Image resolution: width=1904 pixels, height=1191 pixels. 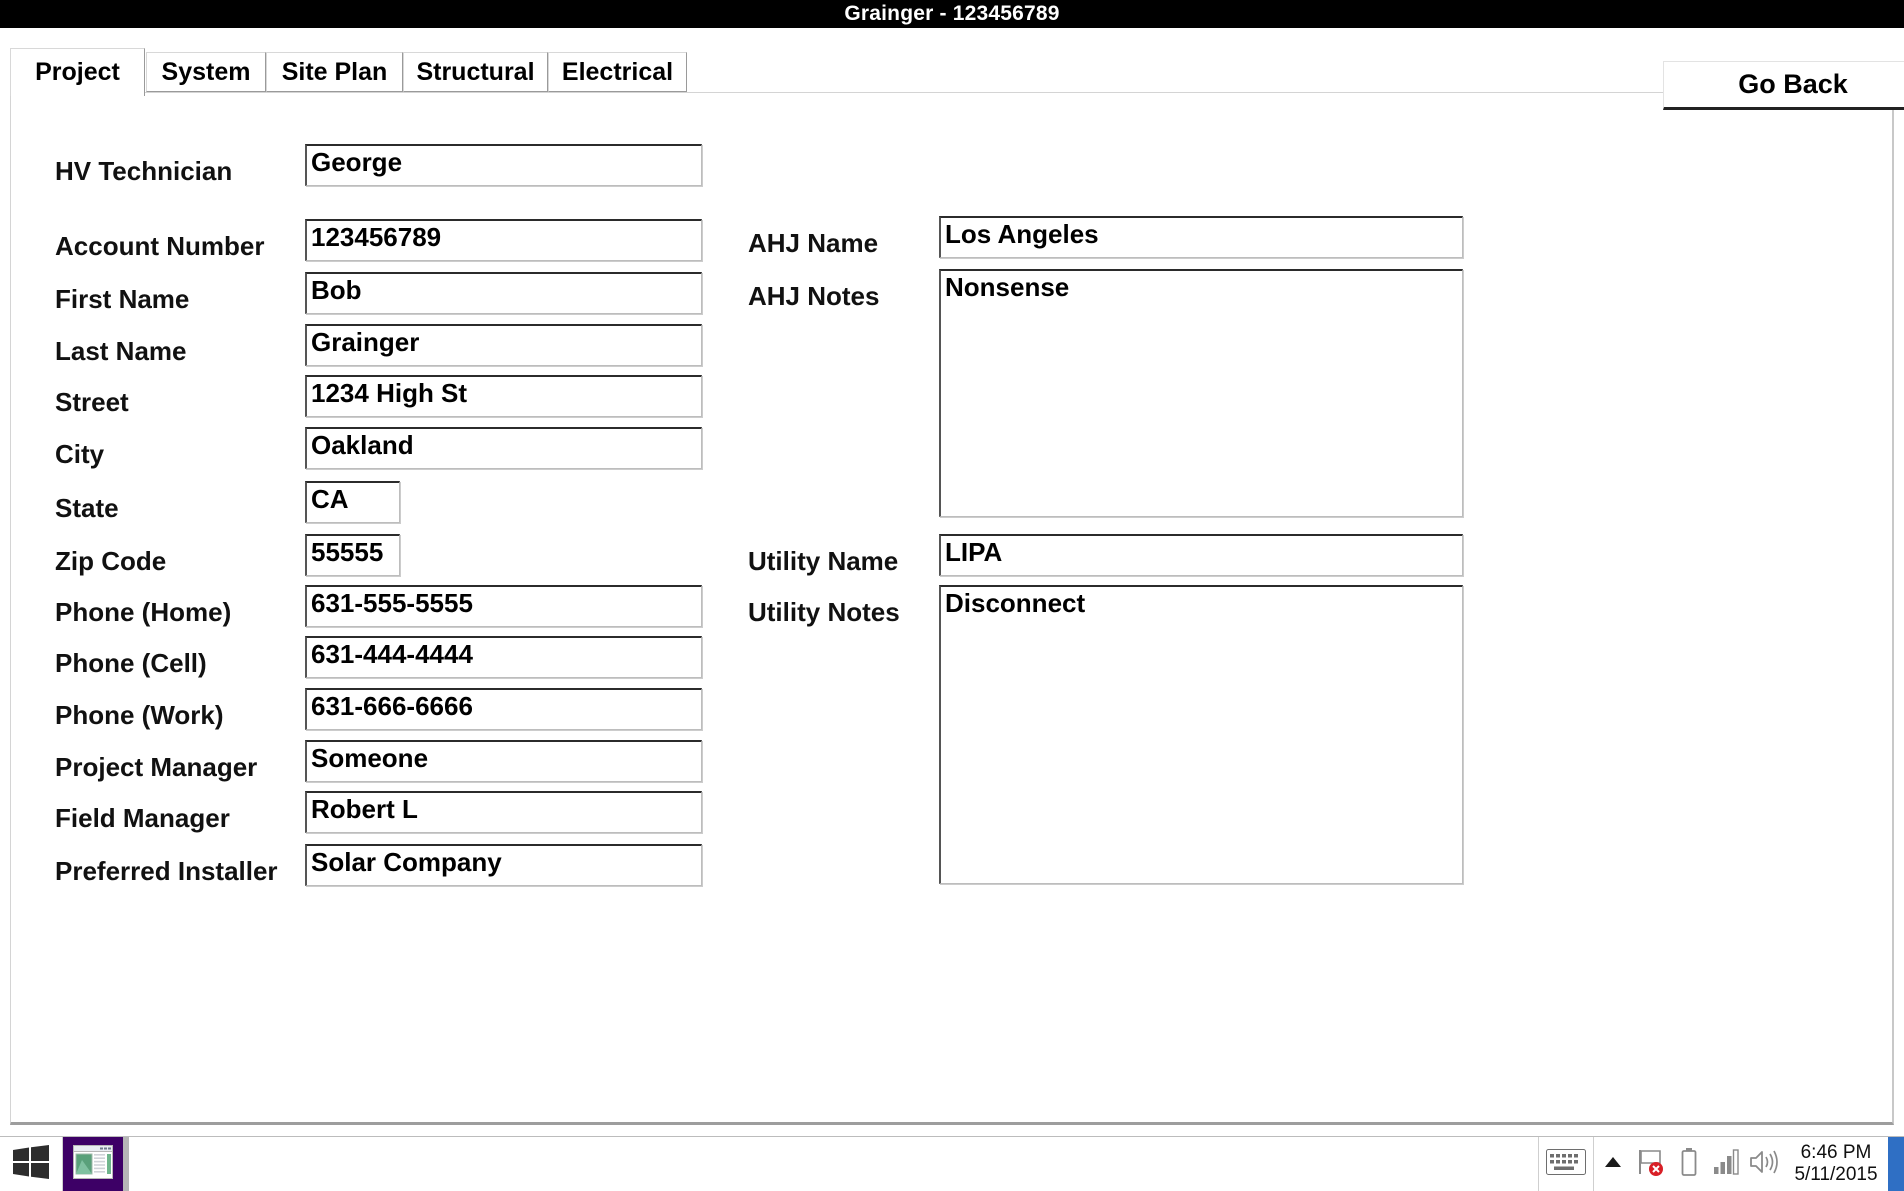 What do you see at coordinates (503, 606) in the screenshot?
I see `input-phone-home: 631-555-5555` at bounding box center [503, 606].